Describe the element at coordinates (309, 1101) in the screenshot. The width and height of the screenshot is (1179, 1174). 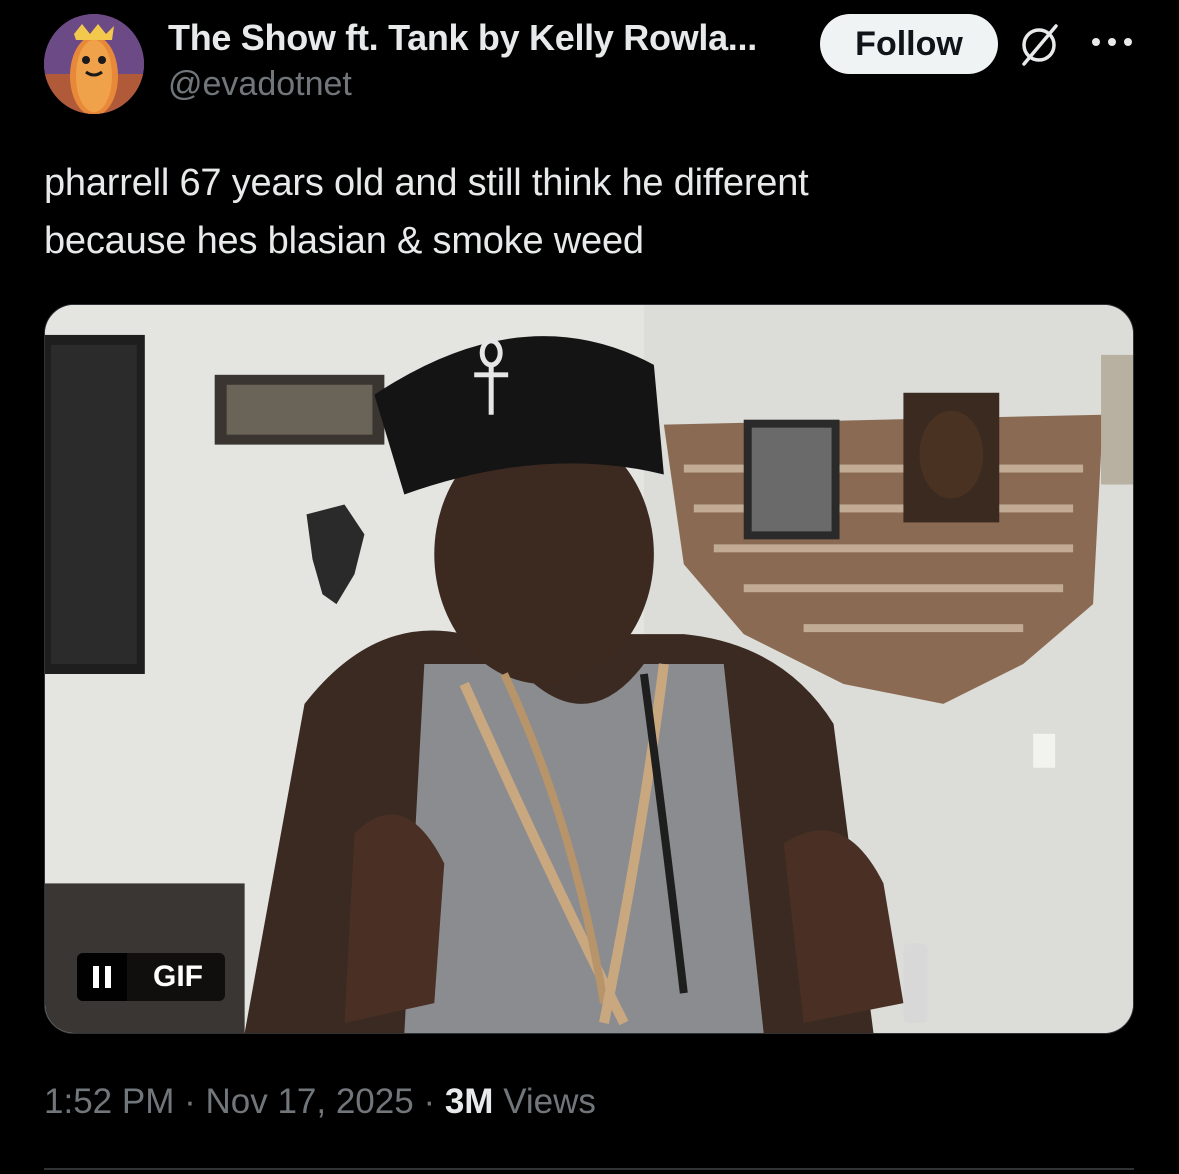
I see `tweet-date: Nov 17, 2025` at that location.